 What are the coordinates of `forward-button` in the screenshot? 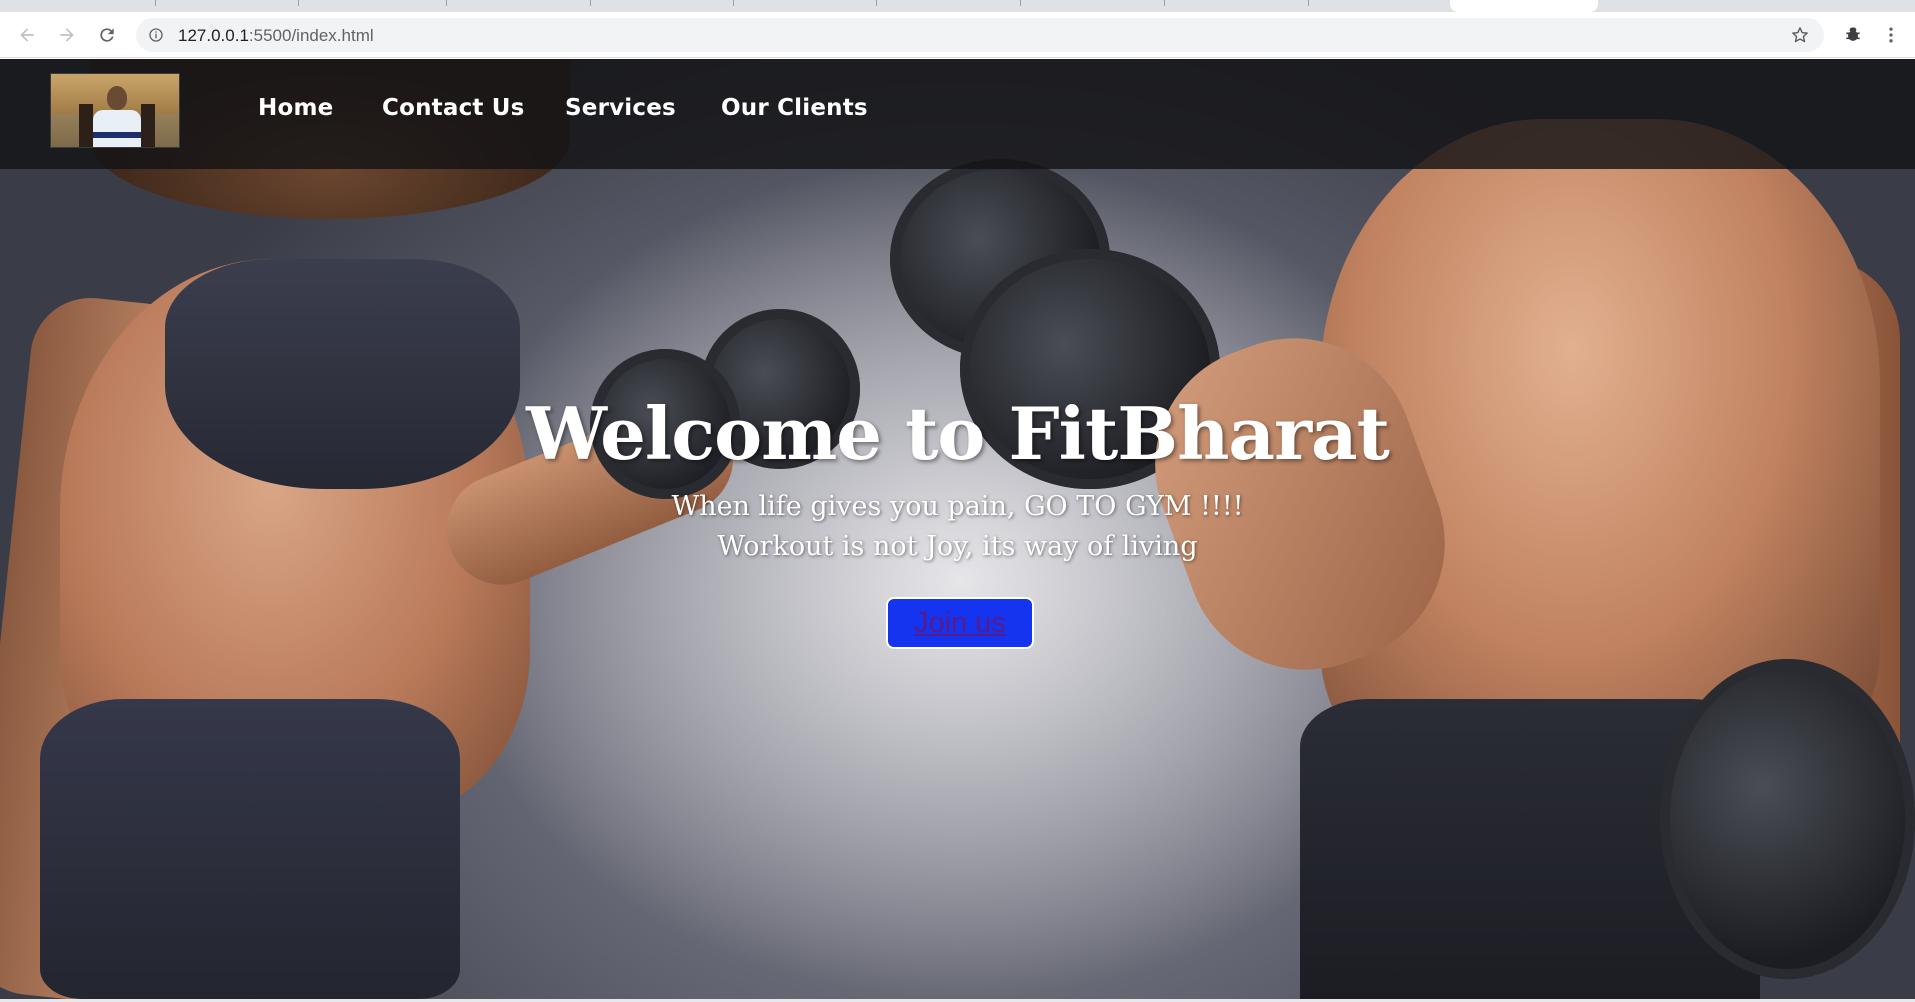 It's located at (67, 35).